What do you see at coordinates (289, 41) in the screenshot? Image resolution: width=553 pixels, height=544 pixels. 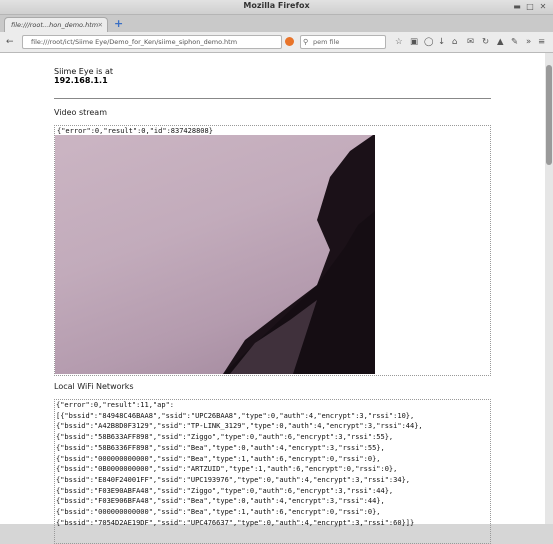 I see `firefox-icon` at bounding box center [289, 41].